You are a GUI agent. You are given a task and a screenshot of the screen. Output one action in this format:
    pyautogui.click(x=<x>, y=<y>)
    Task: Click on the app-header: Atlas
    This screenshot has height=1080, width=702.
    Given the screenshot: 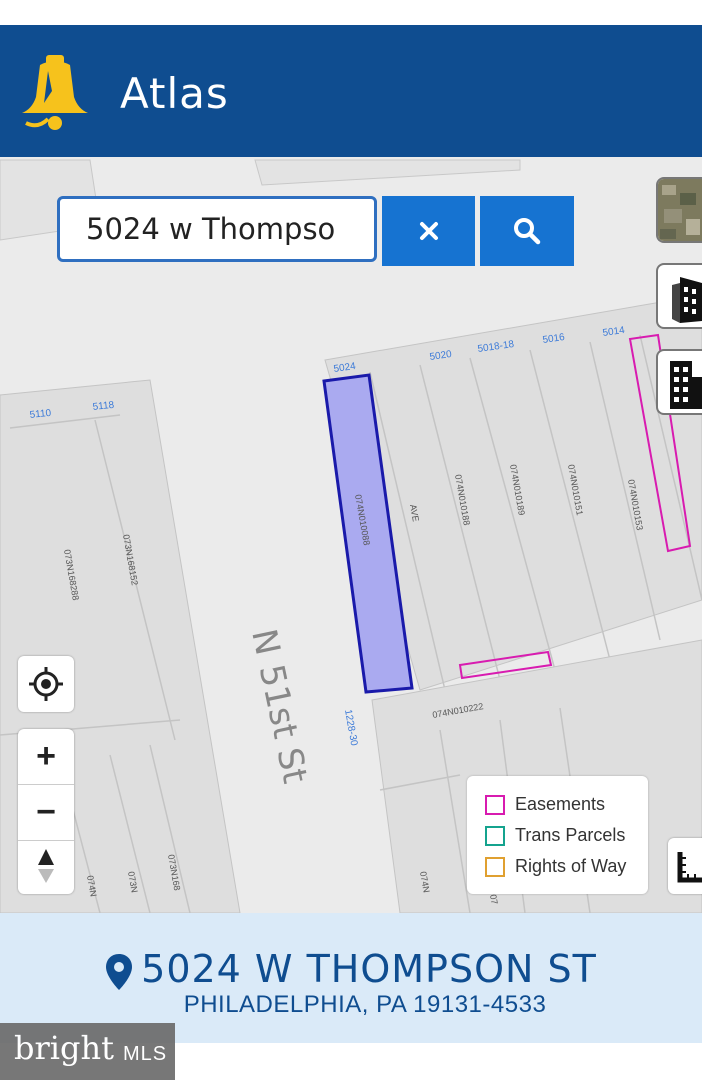 What is the action you would take?
    pyautogui.click(x=351, y=91)
    